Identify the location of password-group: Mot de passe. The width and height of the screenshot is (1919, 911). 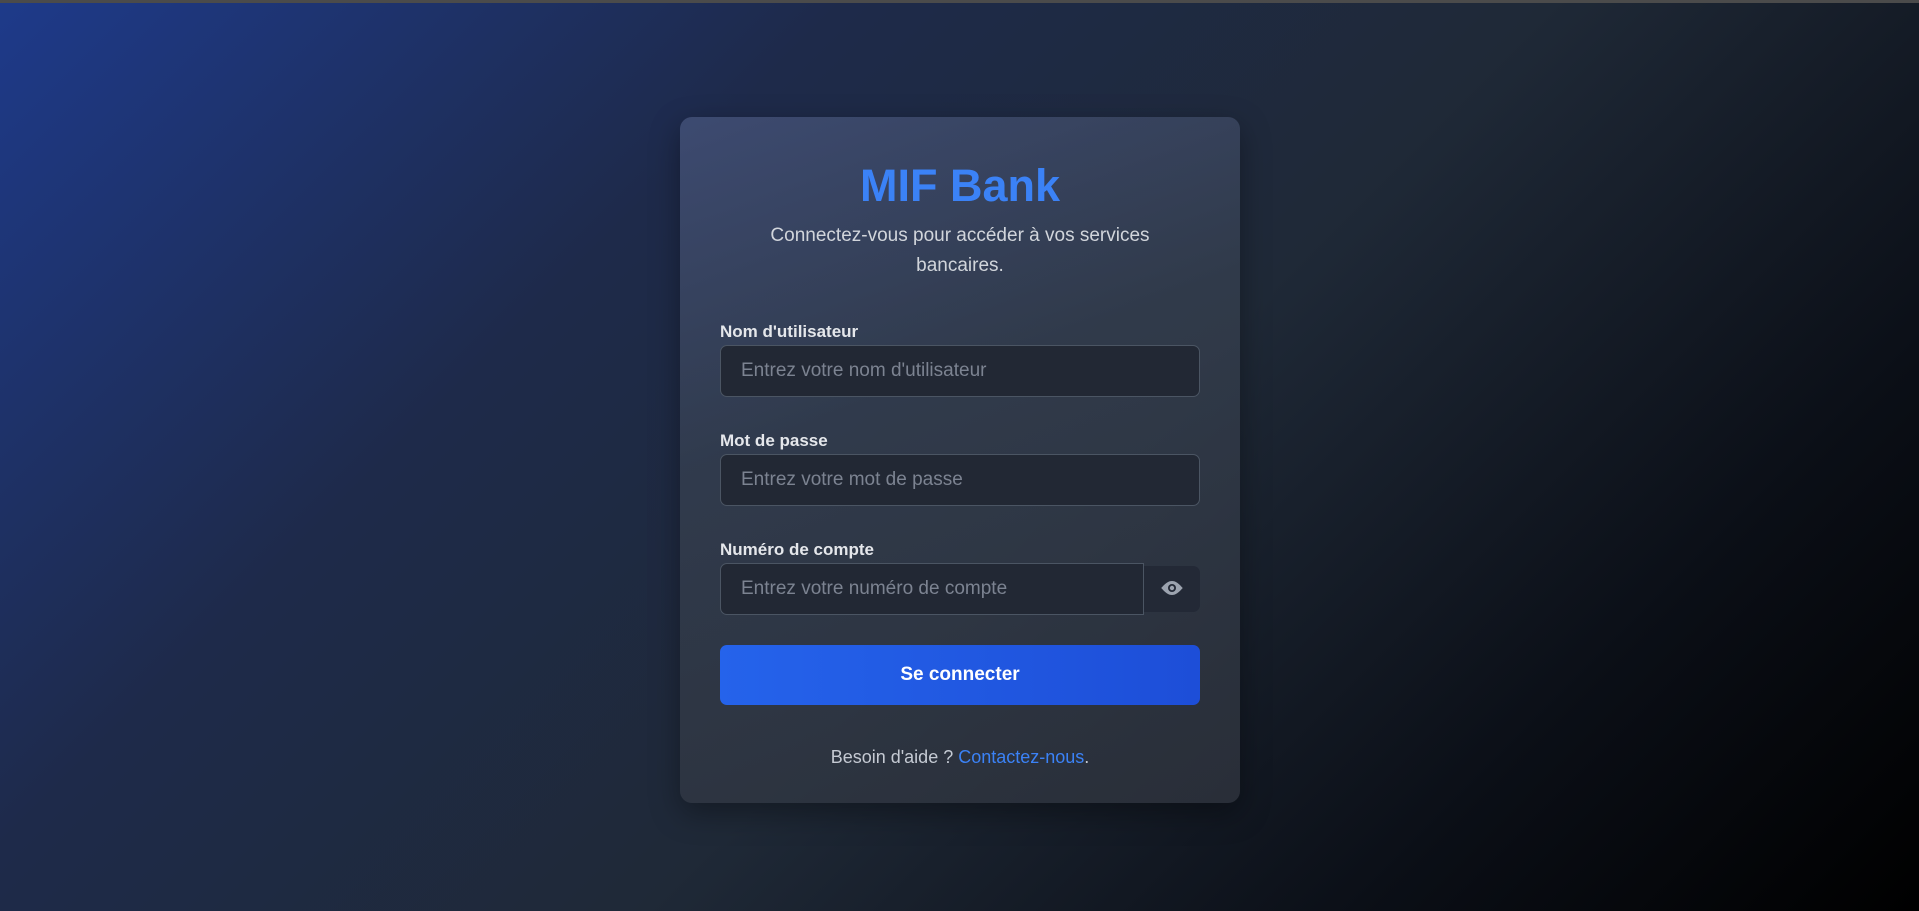
(960, 468).